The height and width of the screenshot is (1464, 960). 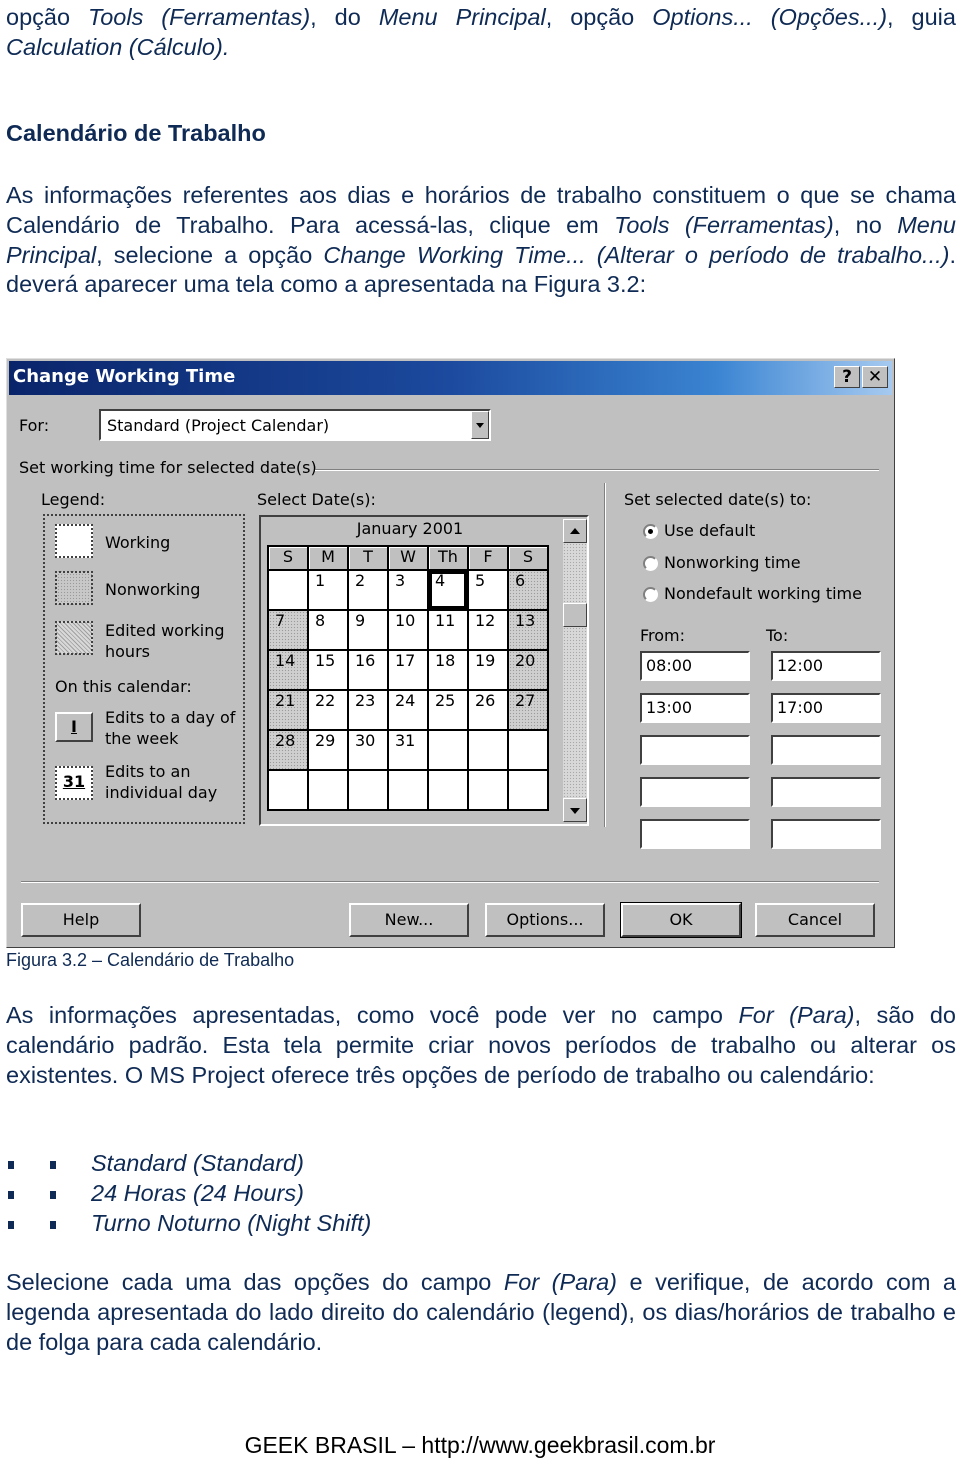 I want to click on use-default-radio, so click(x=650, y=531).